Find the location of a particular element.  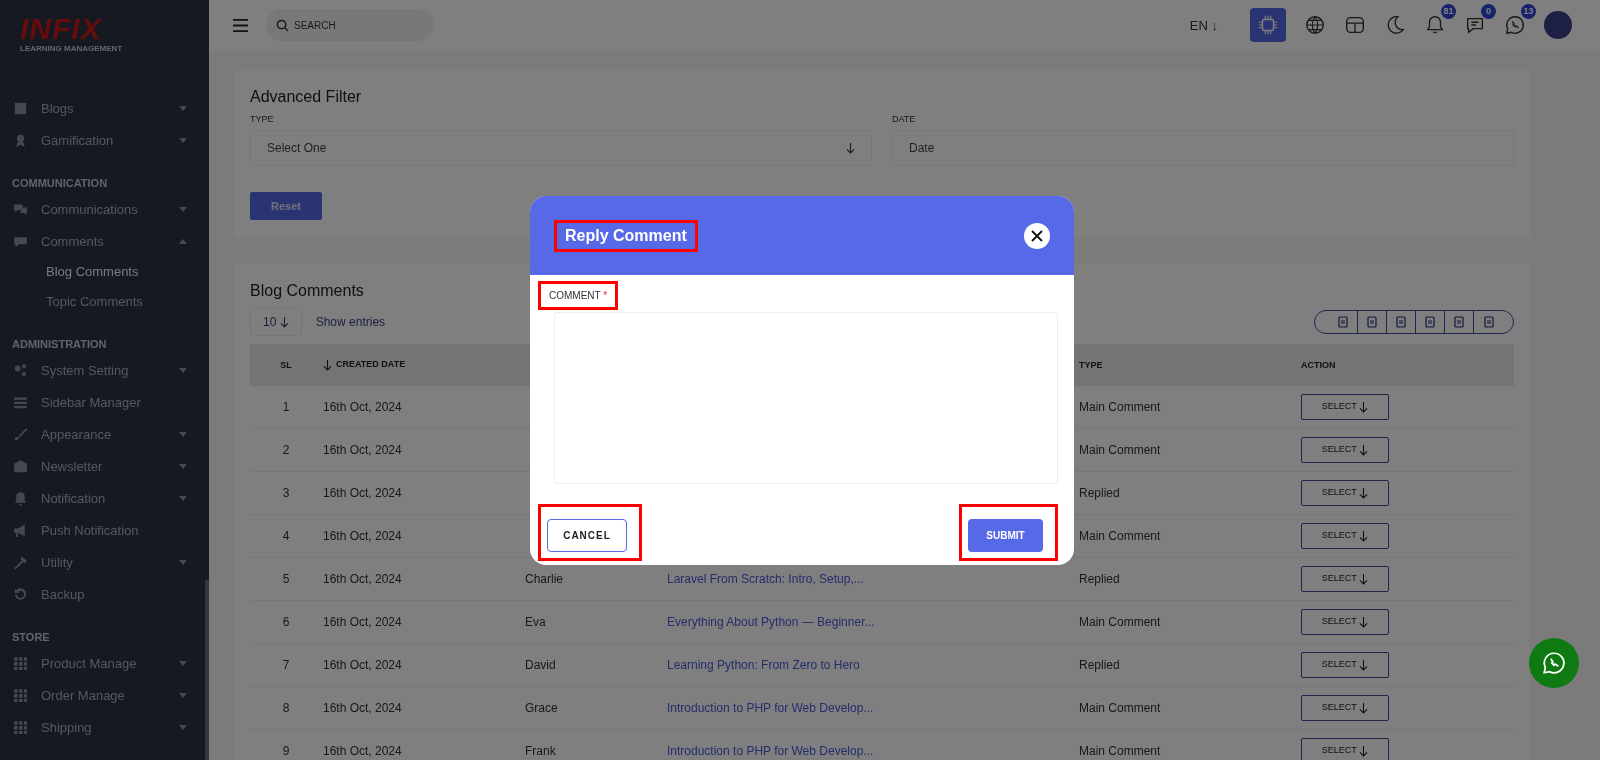

column-header: CREATED DATE is located at coordinates (371, 364).